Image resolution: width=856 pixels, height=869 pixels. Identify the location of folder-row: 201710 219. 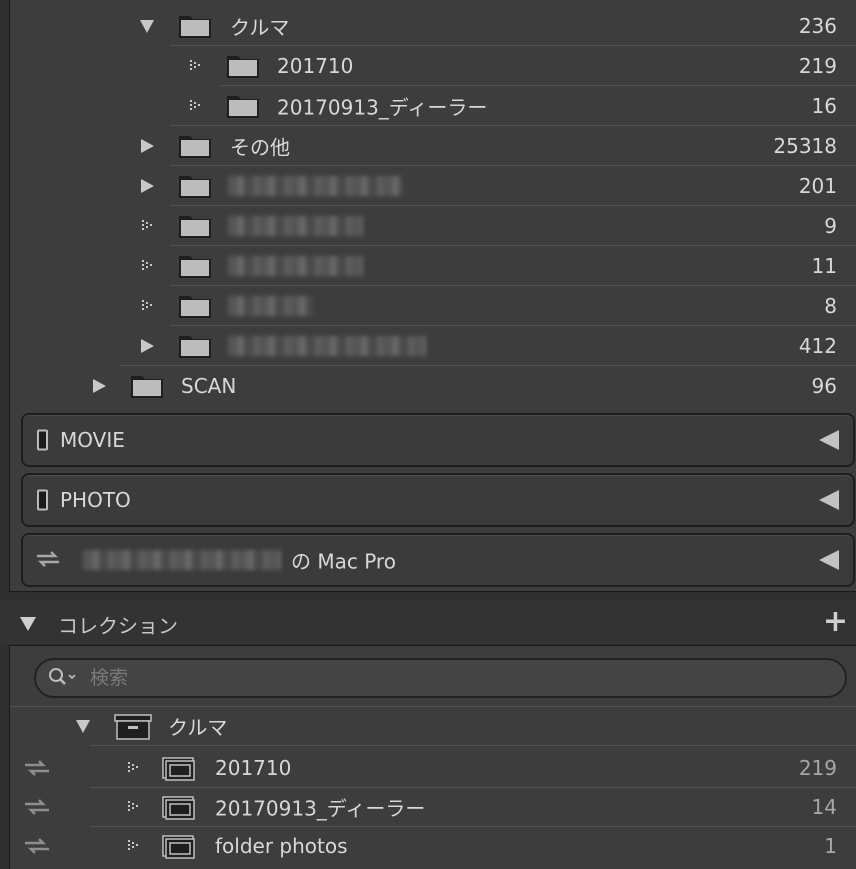
(433, 66).